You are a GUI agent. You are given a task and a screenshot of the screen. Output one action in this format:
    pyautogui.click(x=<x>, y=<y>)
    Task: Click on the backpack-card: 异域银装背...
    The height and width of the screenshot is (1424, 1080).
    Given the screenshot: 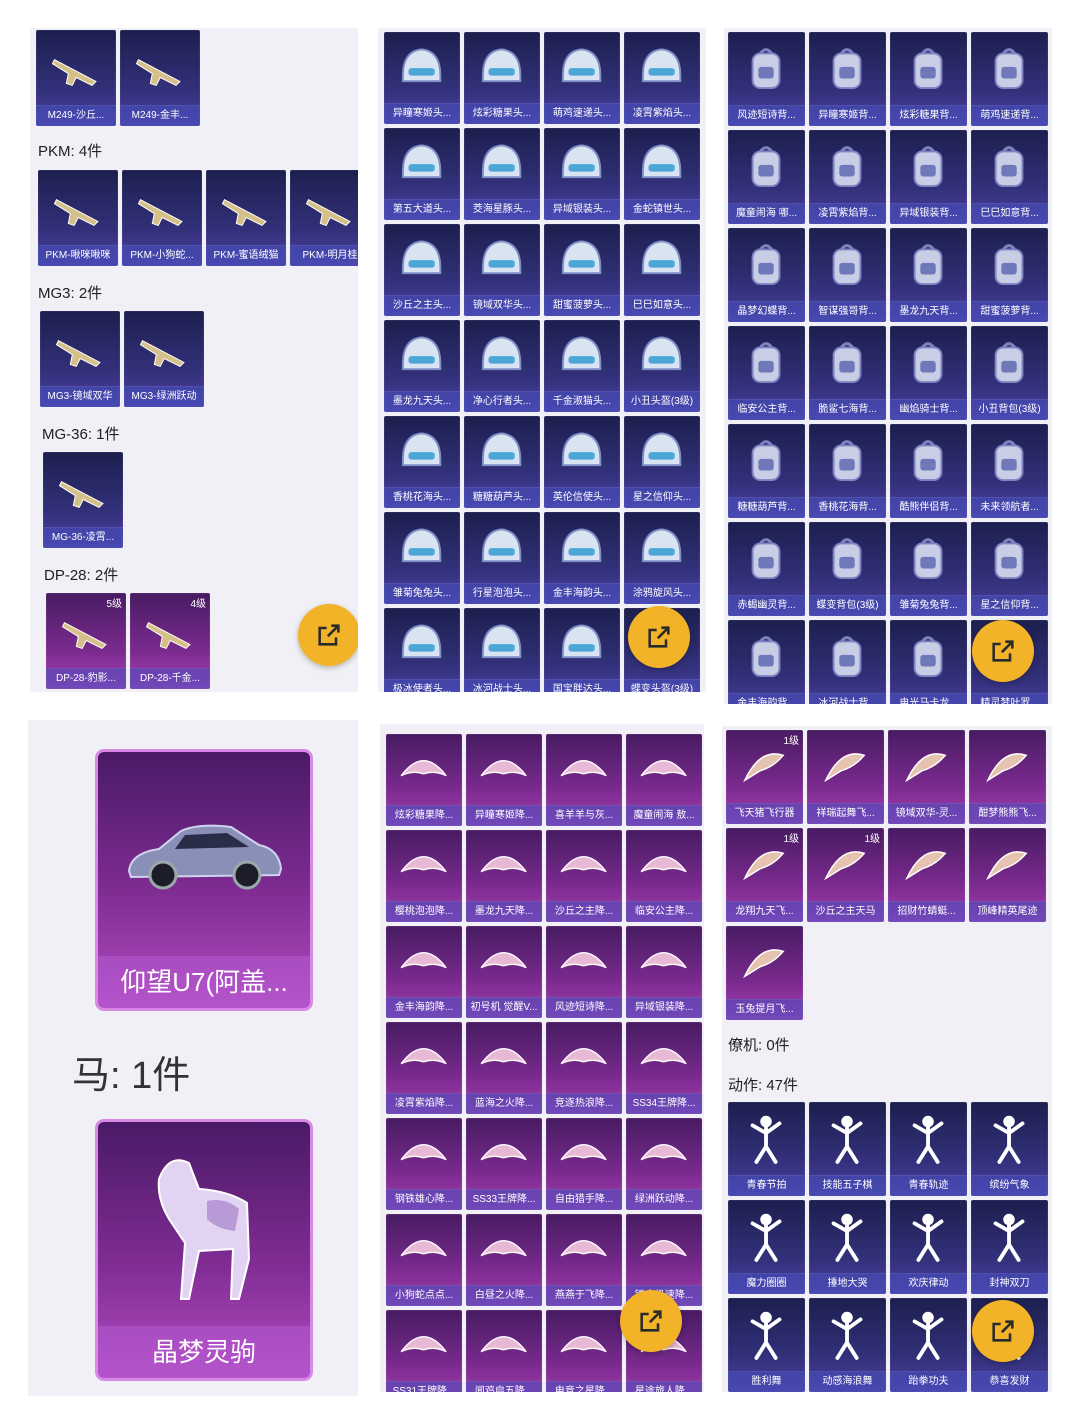 What is the action you would take?
    pyautogui.click(x=928, y=177)
    